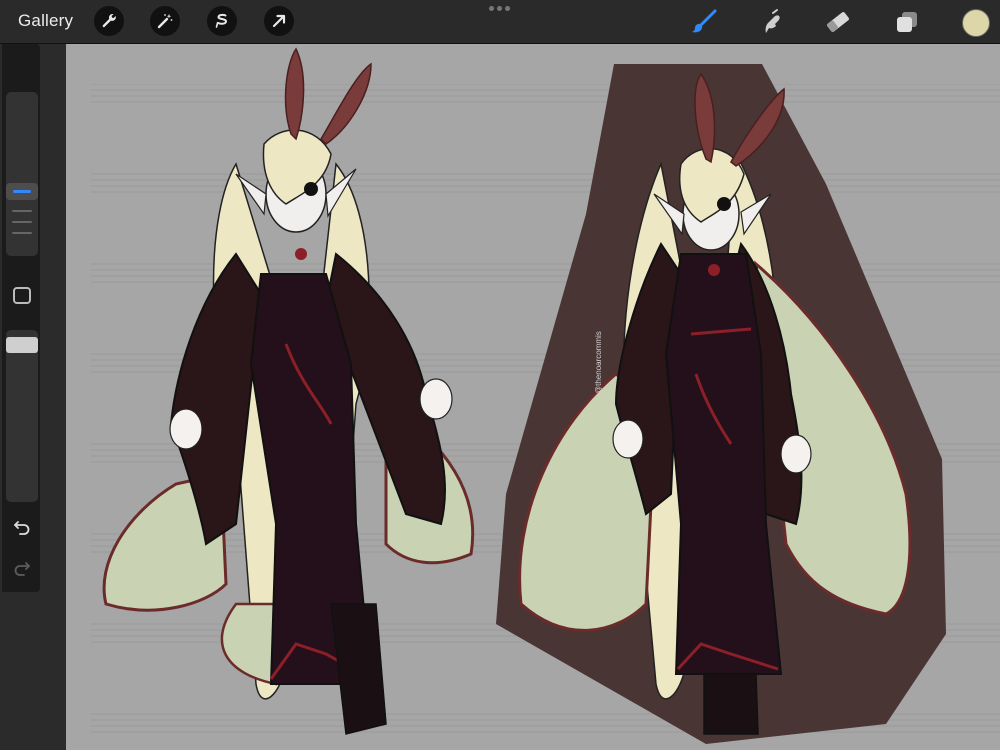 The height and width of the screenshot is (750, 1000). Describe the element at coordinates (279, 21) in the screenshot. I see `transform-arrow-icon` at that location.